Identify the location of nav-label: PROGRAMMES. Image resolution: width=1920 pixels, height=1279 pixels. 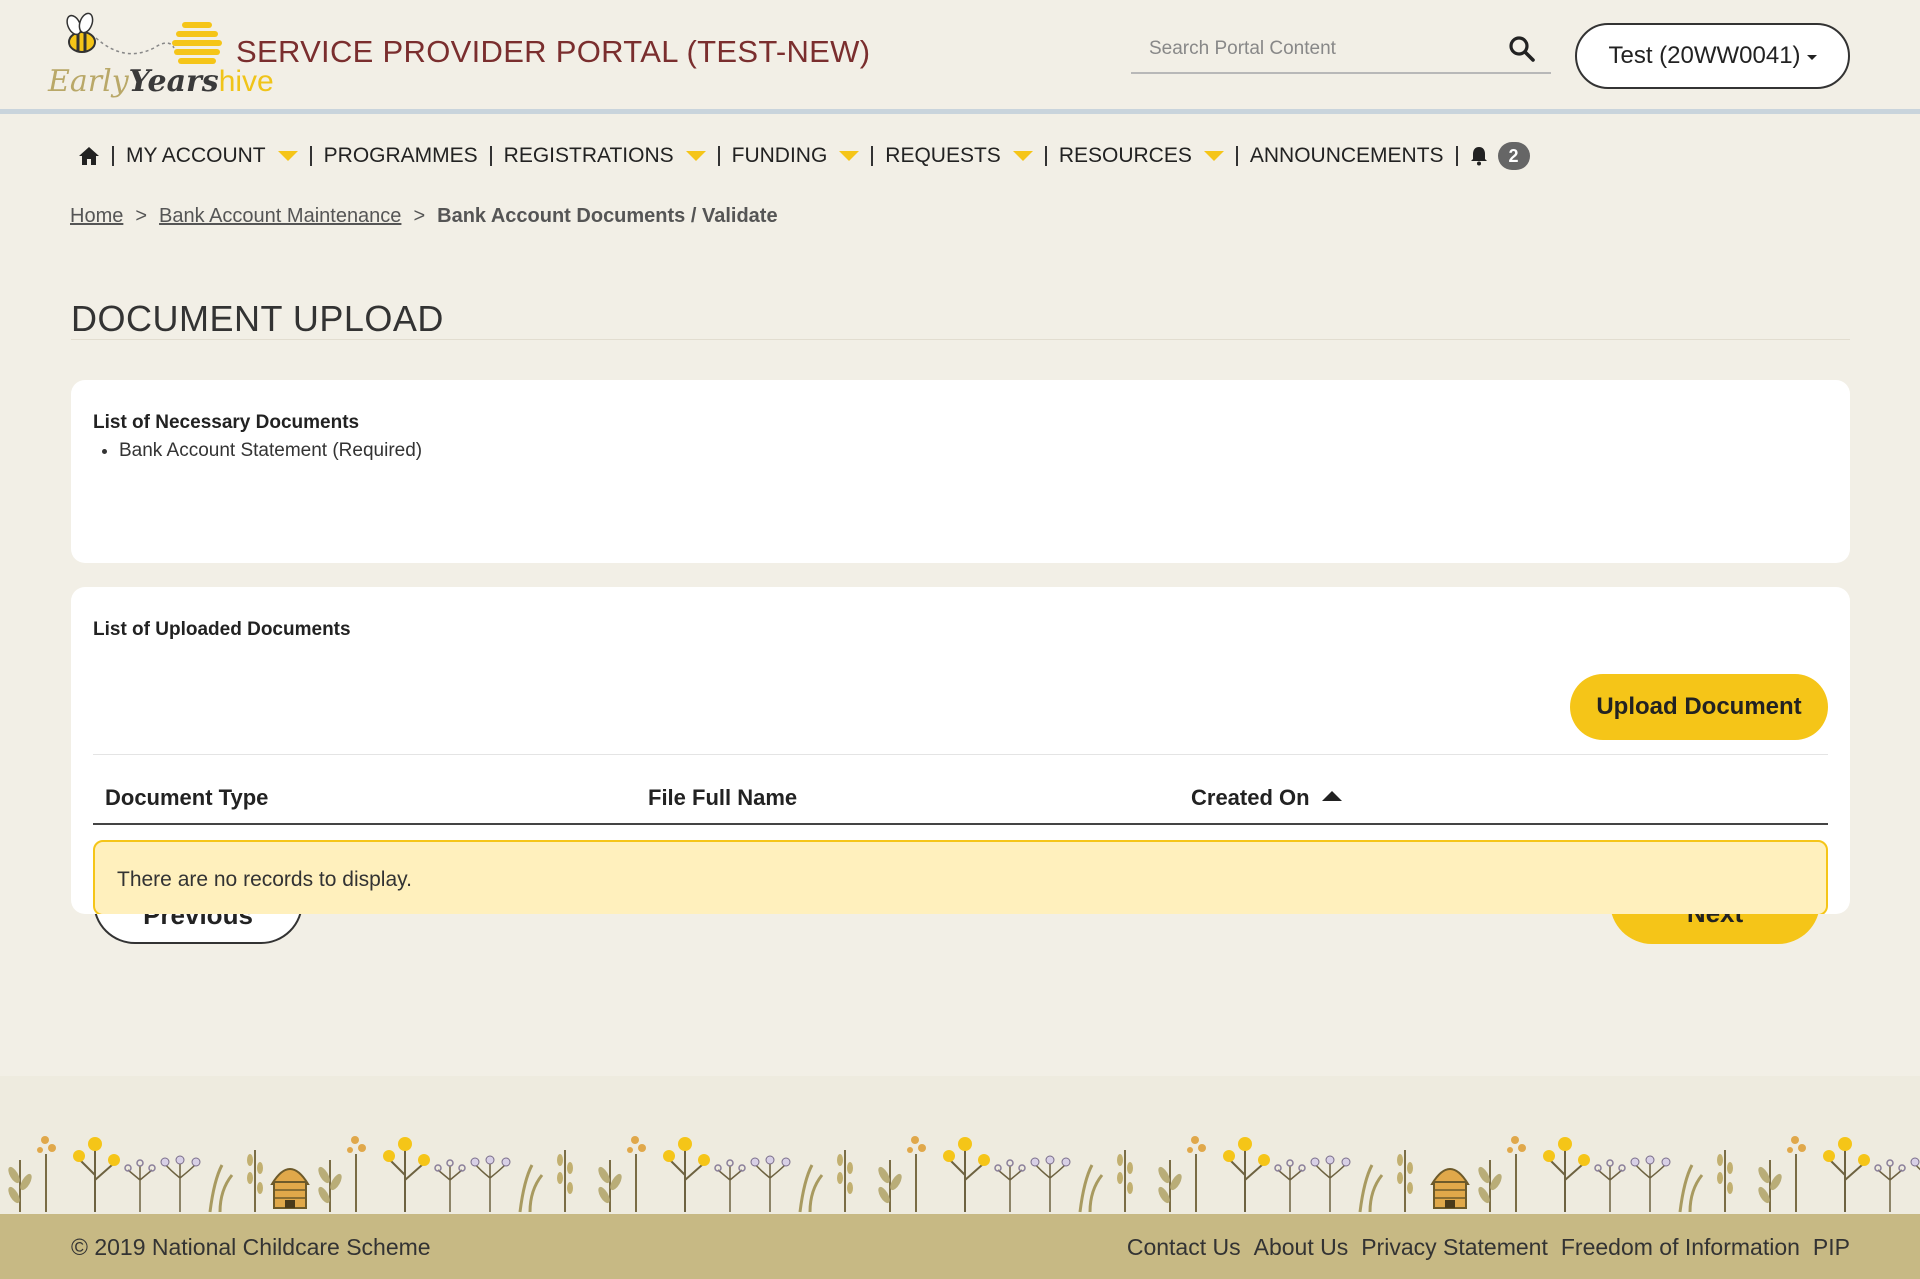
(400, 155).